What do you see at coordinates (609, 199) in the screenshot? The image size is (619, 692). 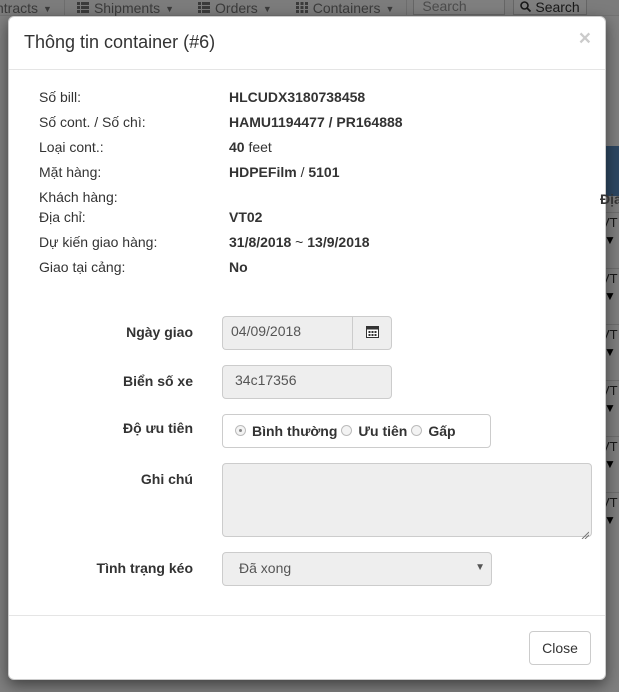 I see `background-table-header-label: Địa` at bounding box center [609, 199].